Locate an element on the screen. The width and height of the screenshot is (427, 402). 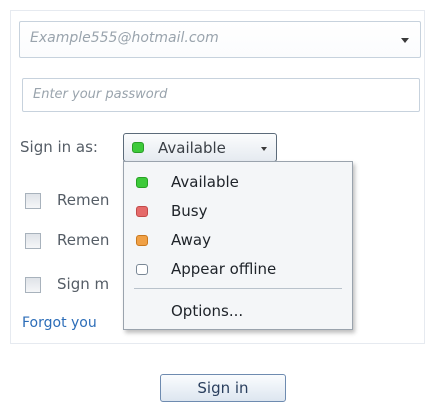
remember-password-label: Remen is located at coordinates (83, 240).